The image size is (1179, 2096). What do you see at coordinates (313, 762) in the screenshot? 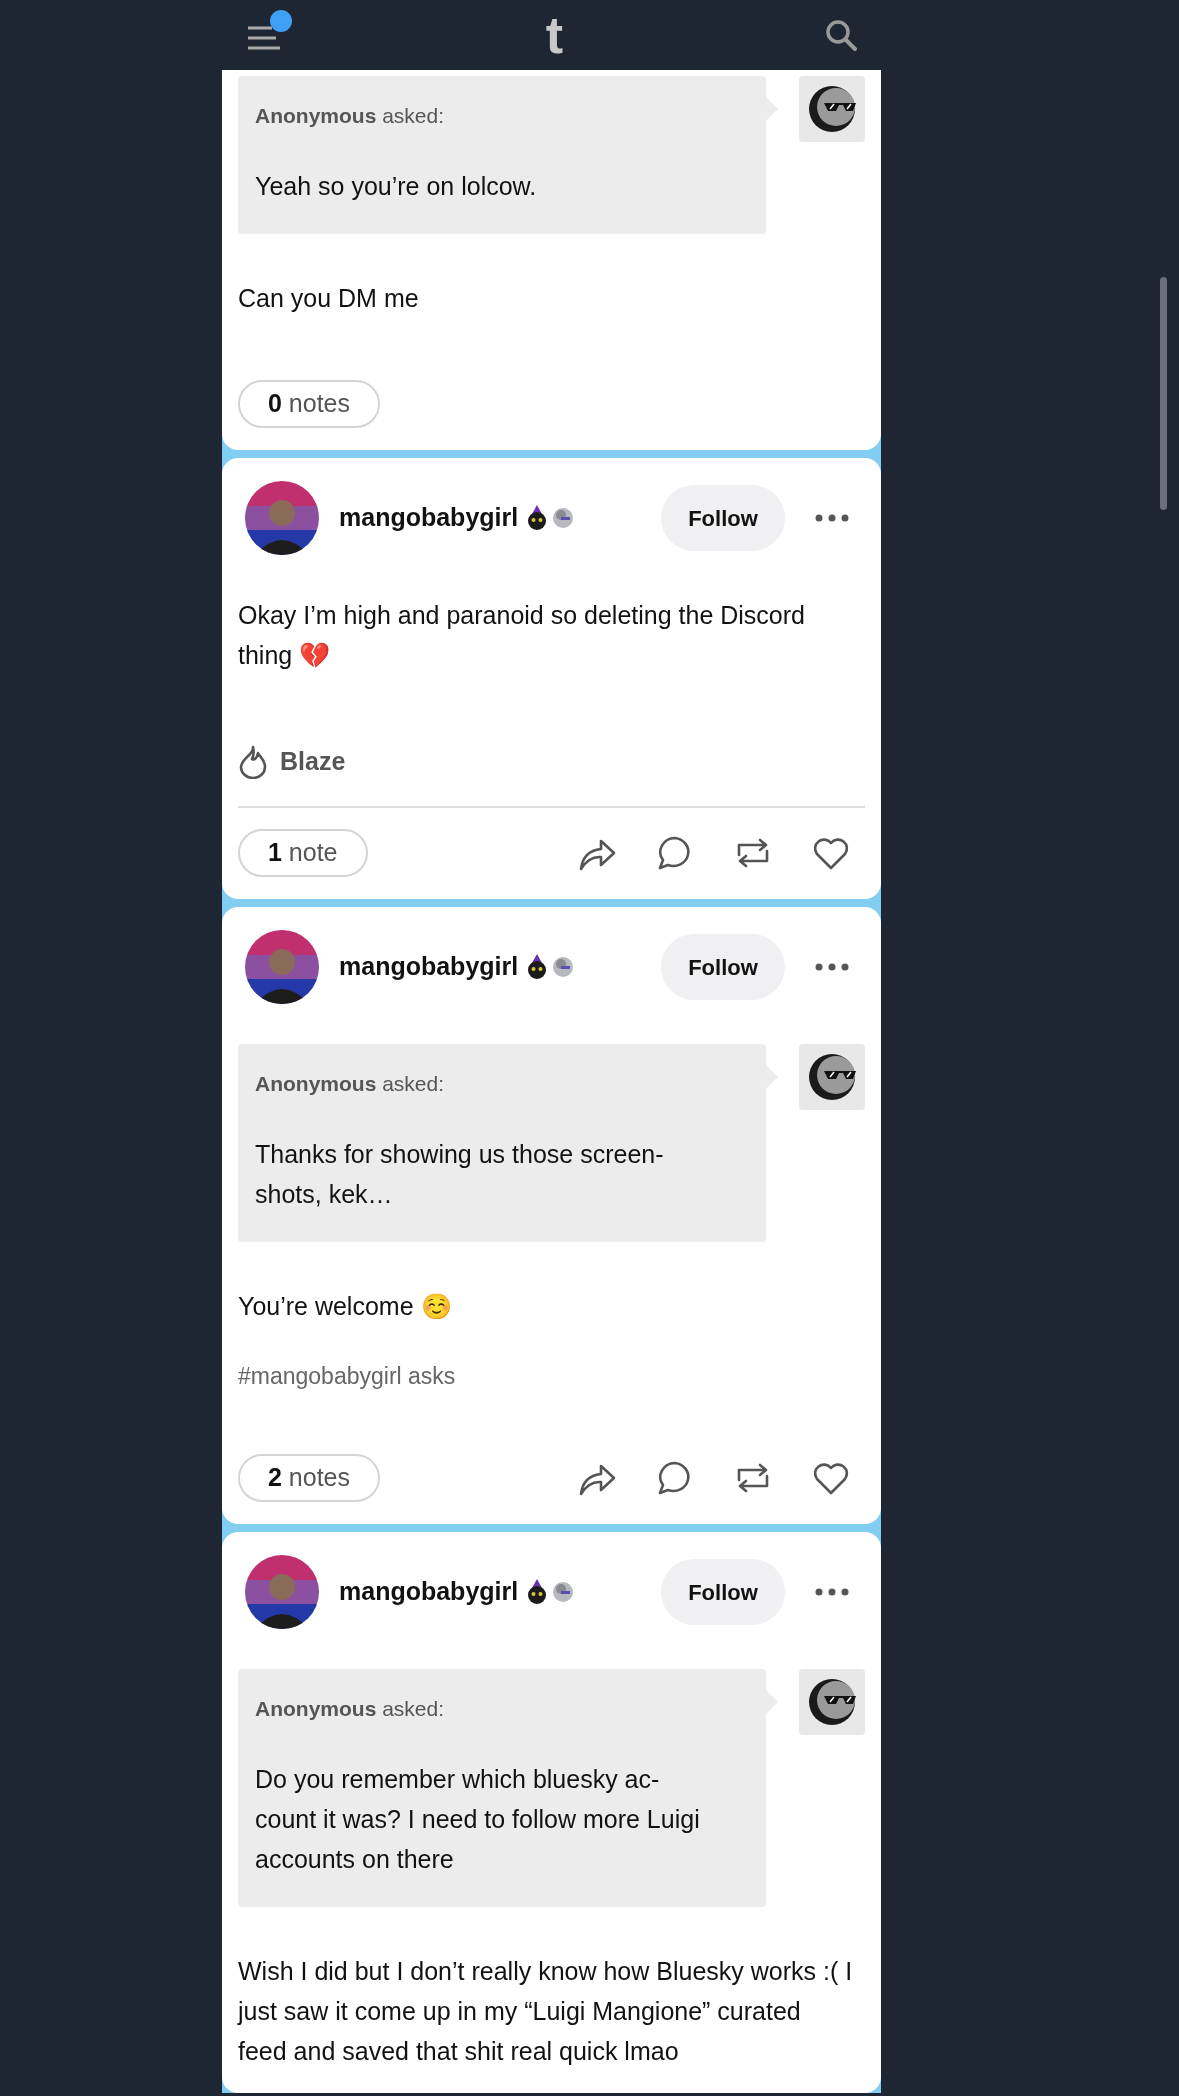
I see `blaze-link: Blaze` at bounding box center [313, 762].